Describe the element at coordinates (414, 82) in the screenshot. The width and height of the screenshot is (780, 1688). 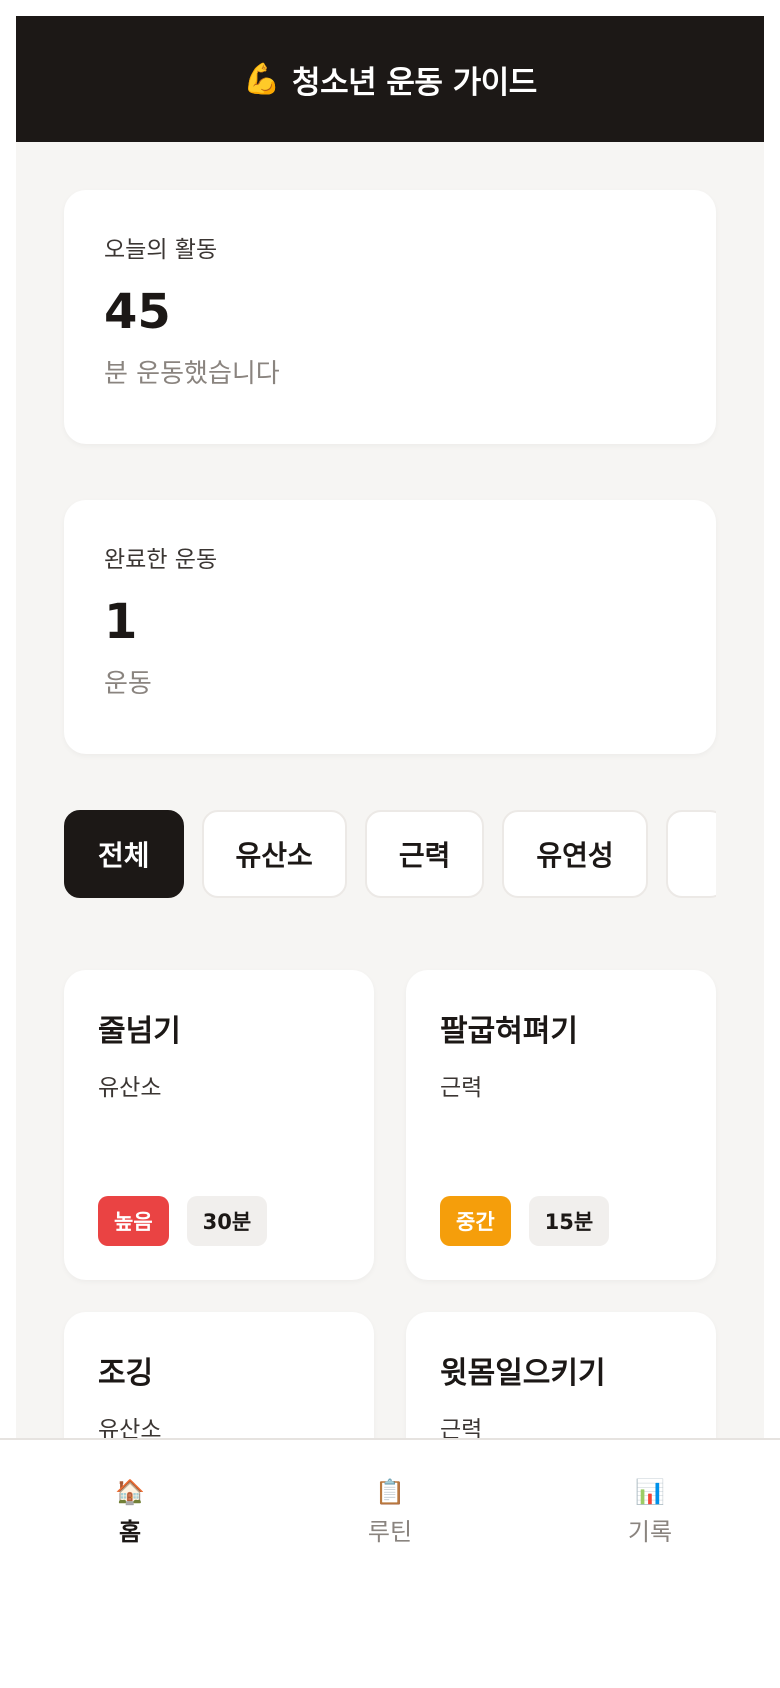
I see `app-title: 청소년 운동 가이드` at that location.